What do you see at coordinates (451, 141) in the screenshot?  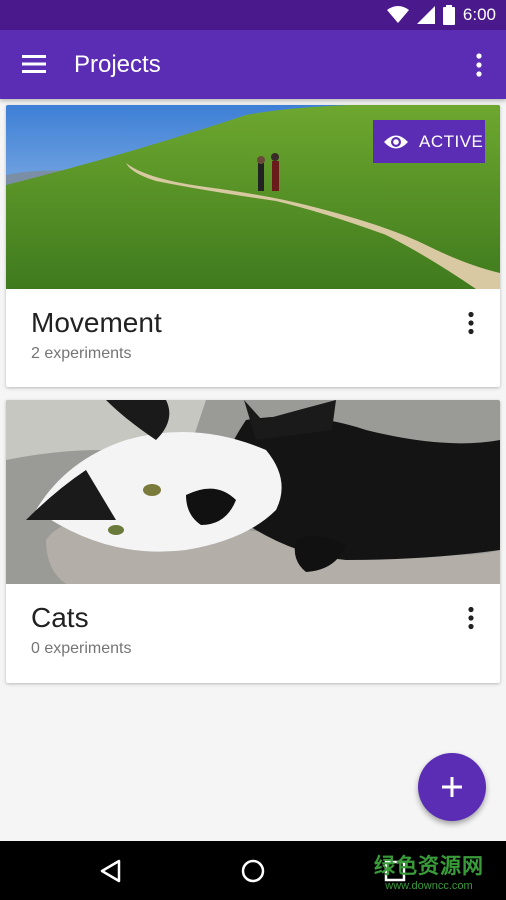 I see `active-badge-label: ACTIVE` at bounding box center [451, 141].